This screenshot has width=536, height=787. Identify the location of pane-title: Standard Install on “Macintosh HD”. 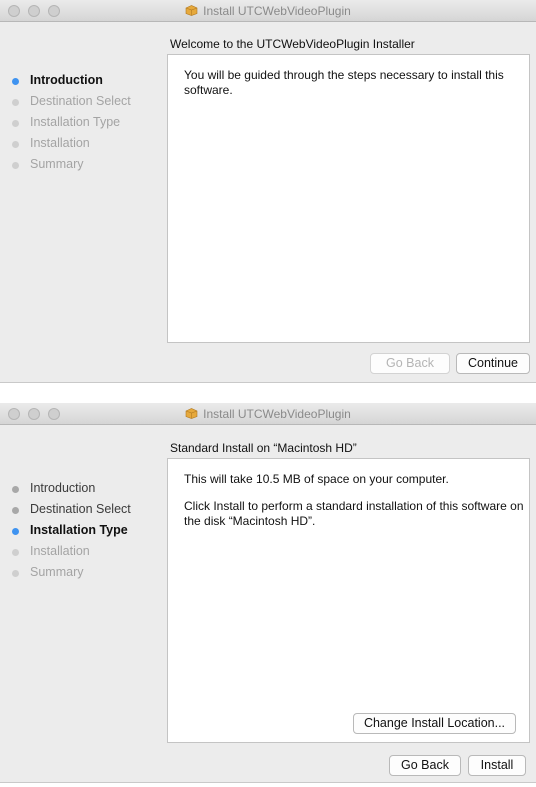
(263, 448).